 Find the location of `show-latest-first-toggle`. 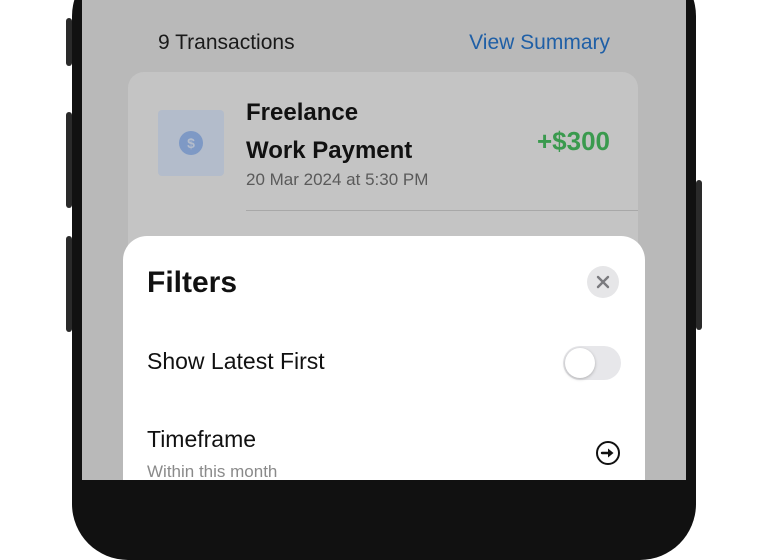

show-latest-first-toggle is located at coordinates (592, 363).